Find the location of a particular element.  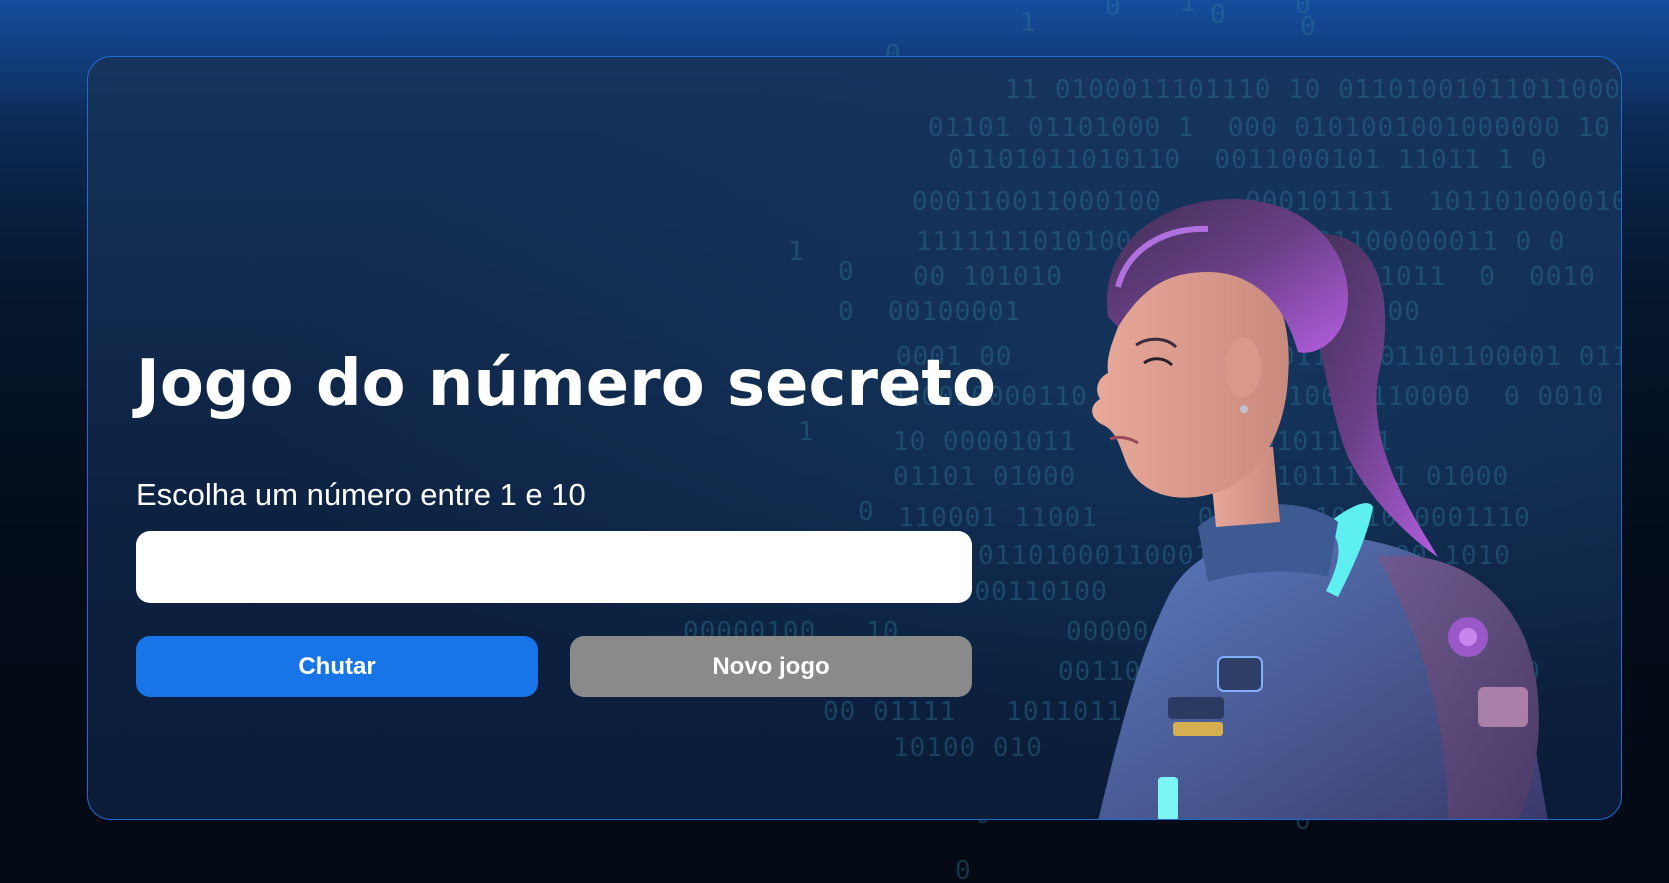

guess-number-input is located at coordinates (554, 567).